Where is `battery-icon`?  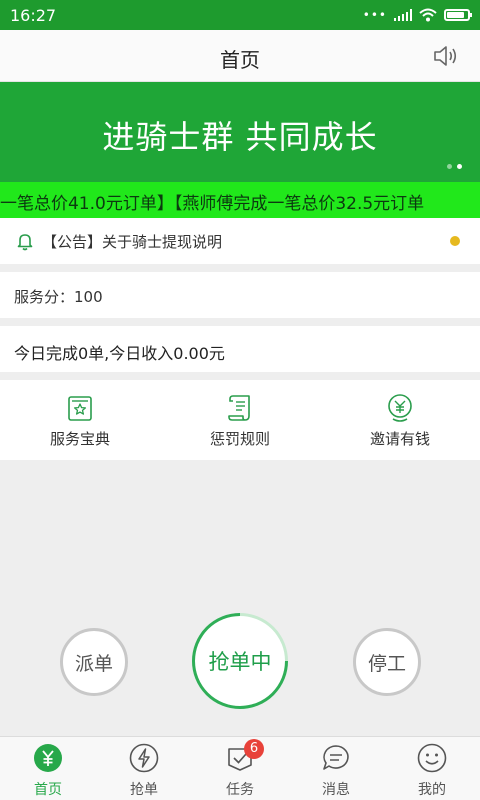 battery-icon is located at coordinates (458, 15).